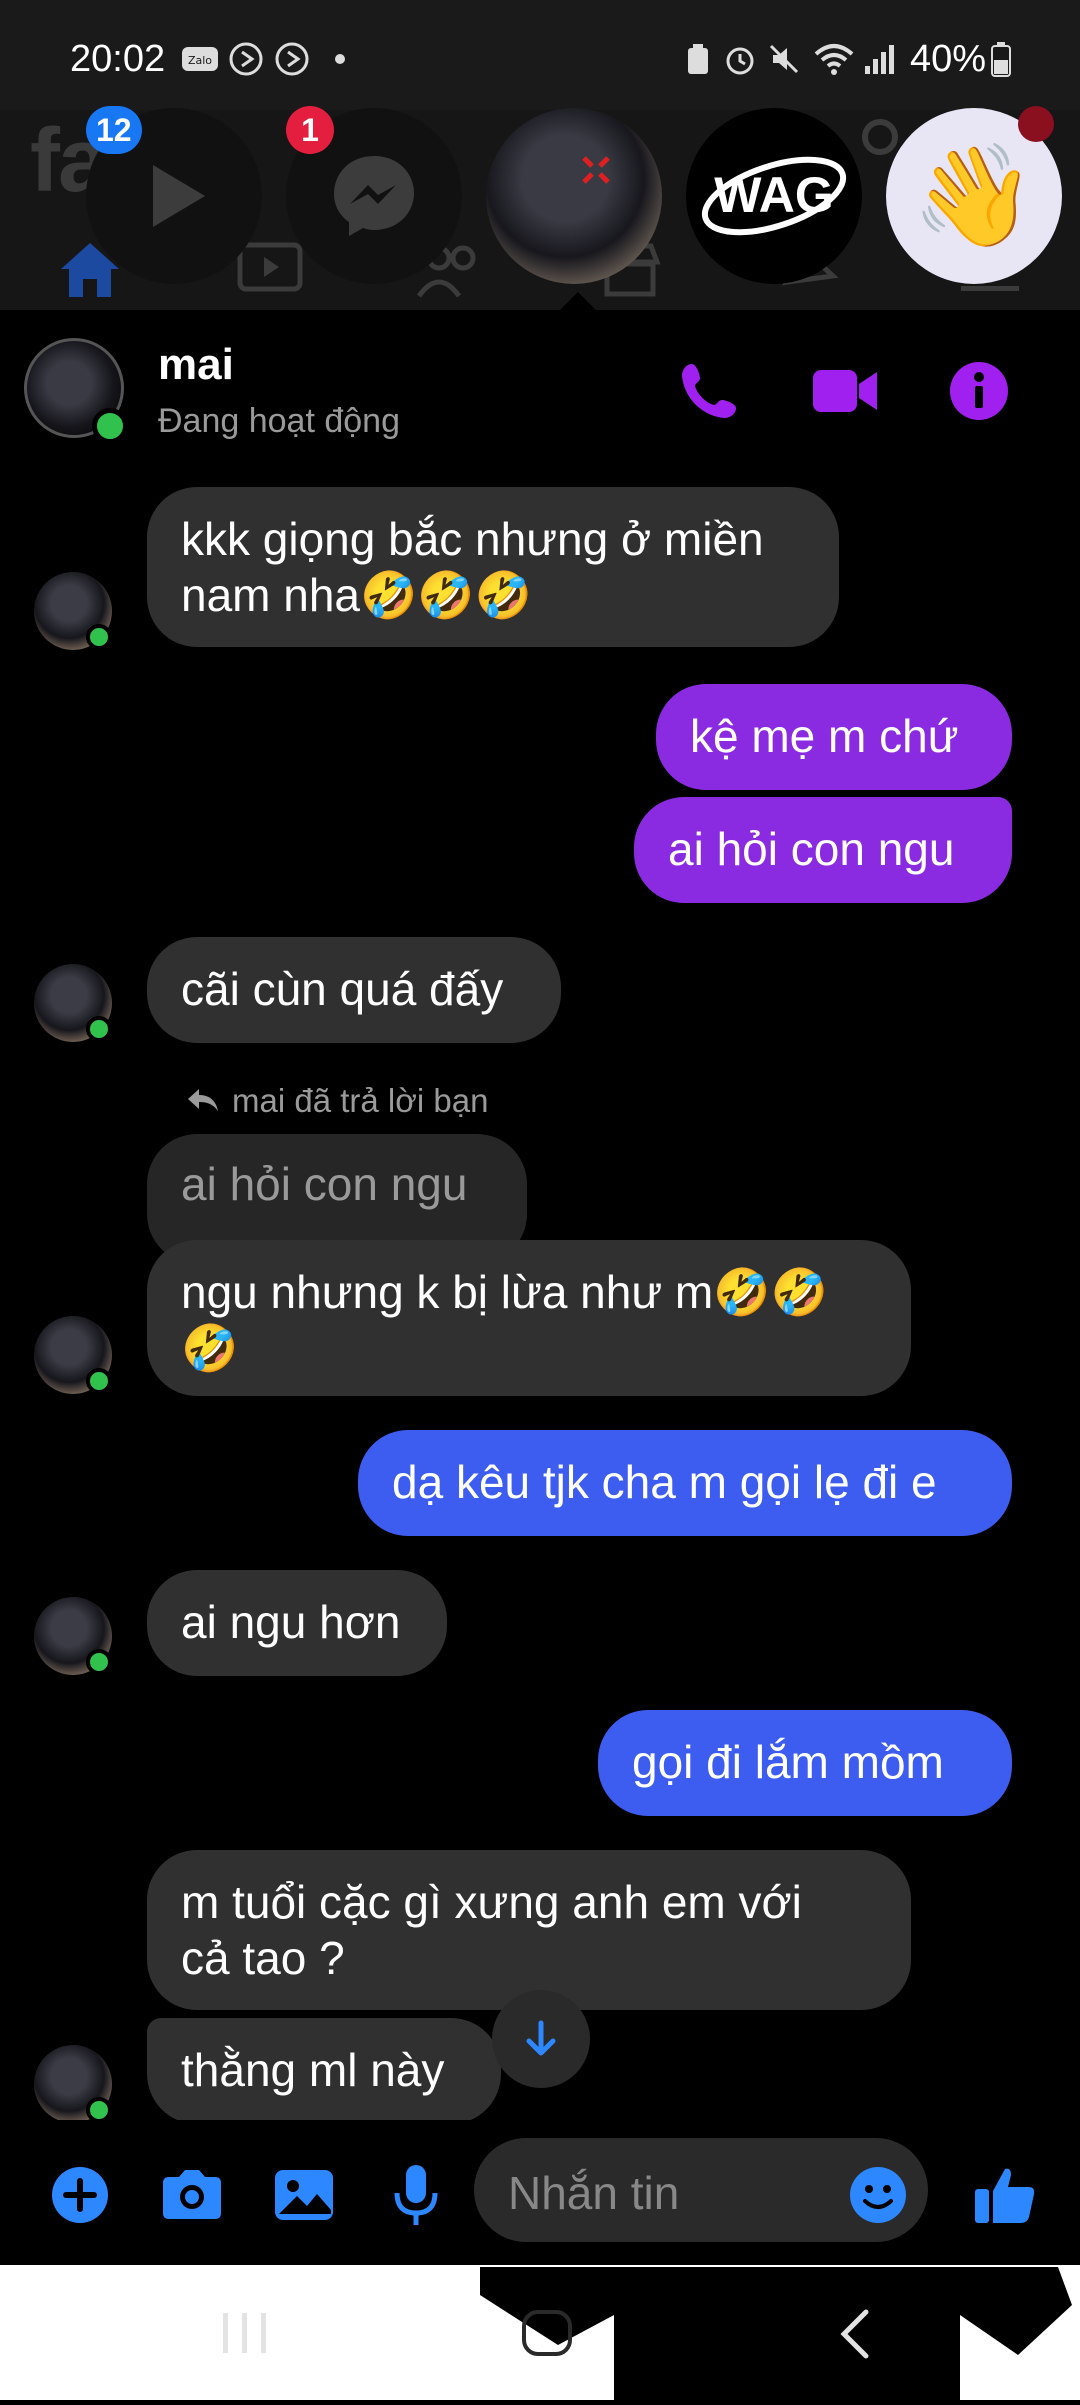 The width and height of the screenshot is (1080, 2405). What do you see at coordinates (360, 1100) in the screenshot?
I see `reply-note: mai đã trả lời bạn` at bounding box center [360, 1100].